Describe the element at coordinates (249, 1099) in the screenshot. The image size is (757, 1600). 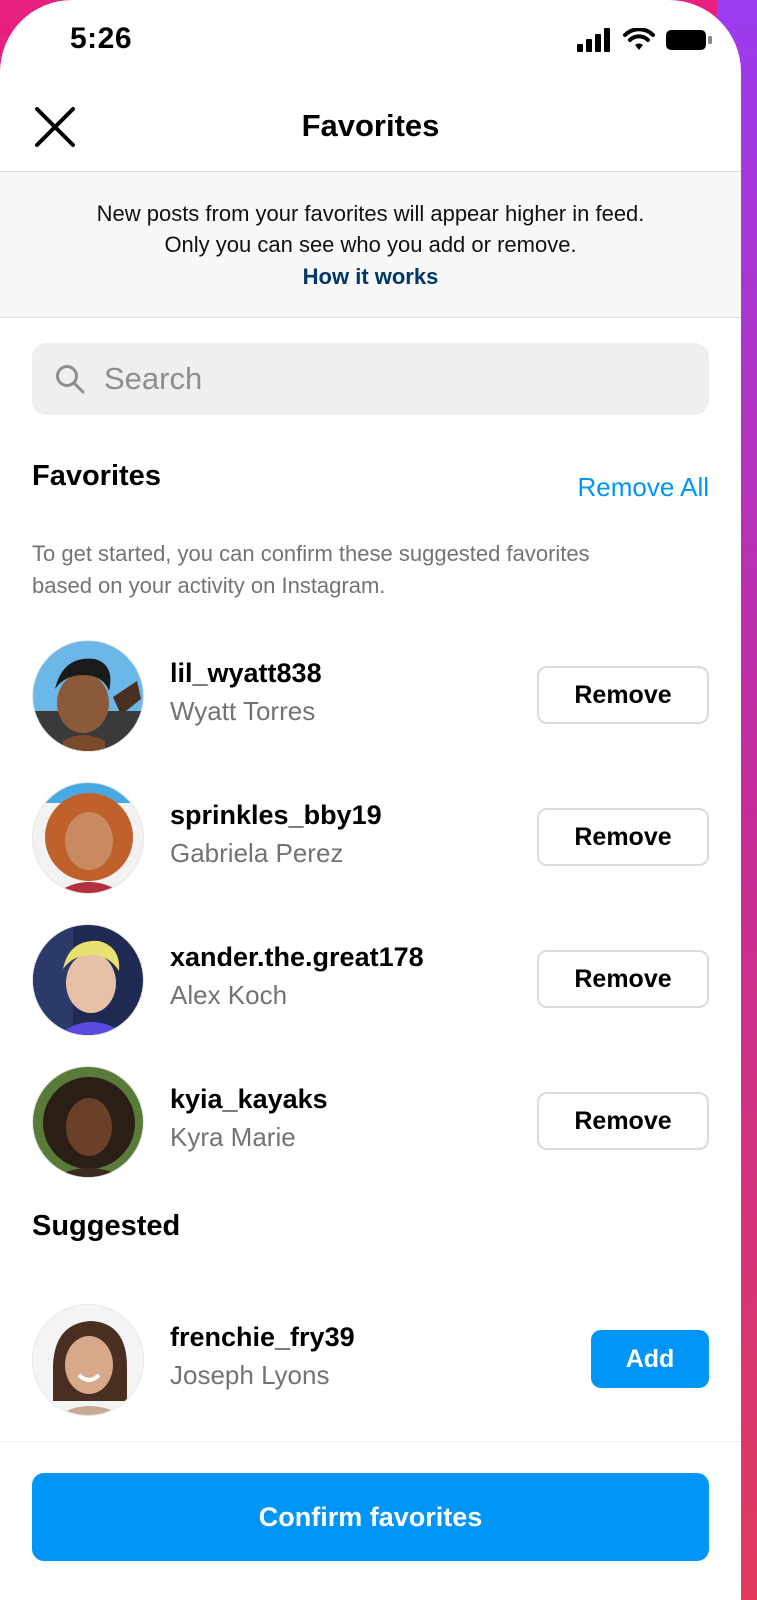
I see `username: kyia_kayaks` at that location.